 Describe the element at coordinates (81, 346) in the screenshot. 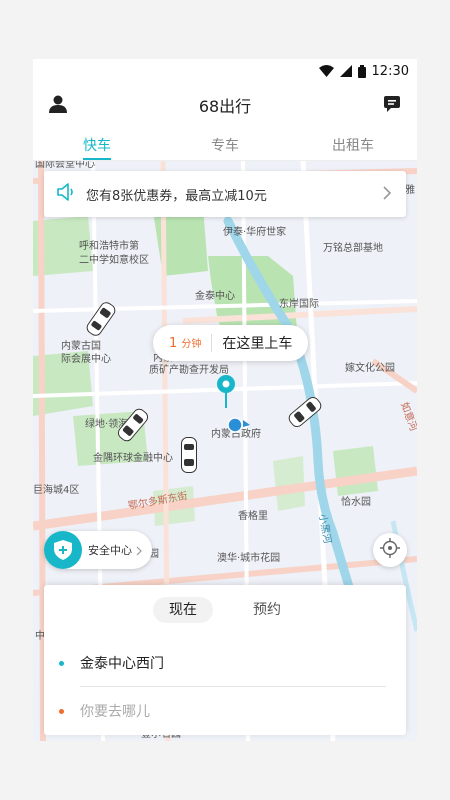

I see `map-label: 内蒙古国` at that location.